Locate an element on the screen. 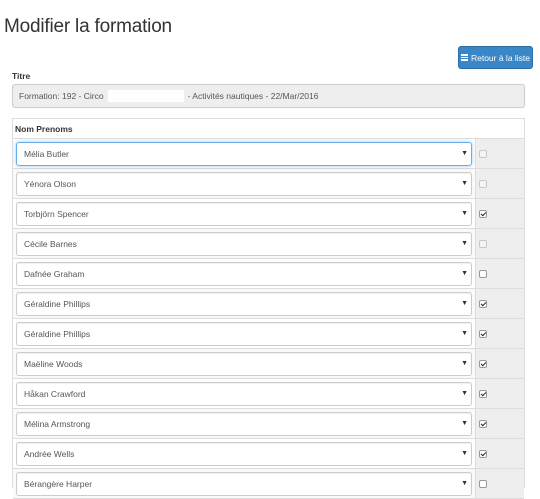 Image resolution: width=540 pixels, height=499 pixels. title-value-prefix: Formation: 192 - Circo is located at coordinates (61, 96).